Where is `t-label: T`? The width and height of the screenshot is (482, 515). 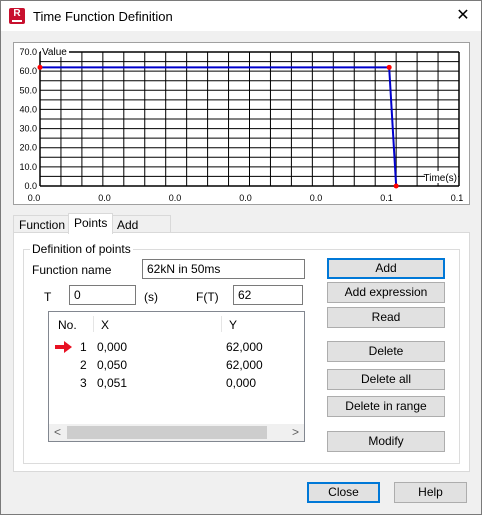 t-label: T is located at coordinates (48, 297).